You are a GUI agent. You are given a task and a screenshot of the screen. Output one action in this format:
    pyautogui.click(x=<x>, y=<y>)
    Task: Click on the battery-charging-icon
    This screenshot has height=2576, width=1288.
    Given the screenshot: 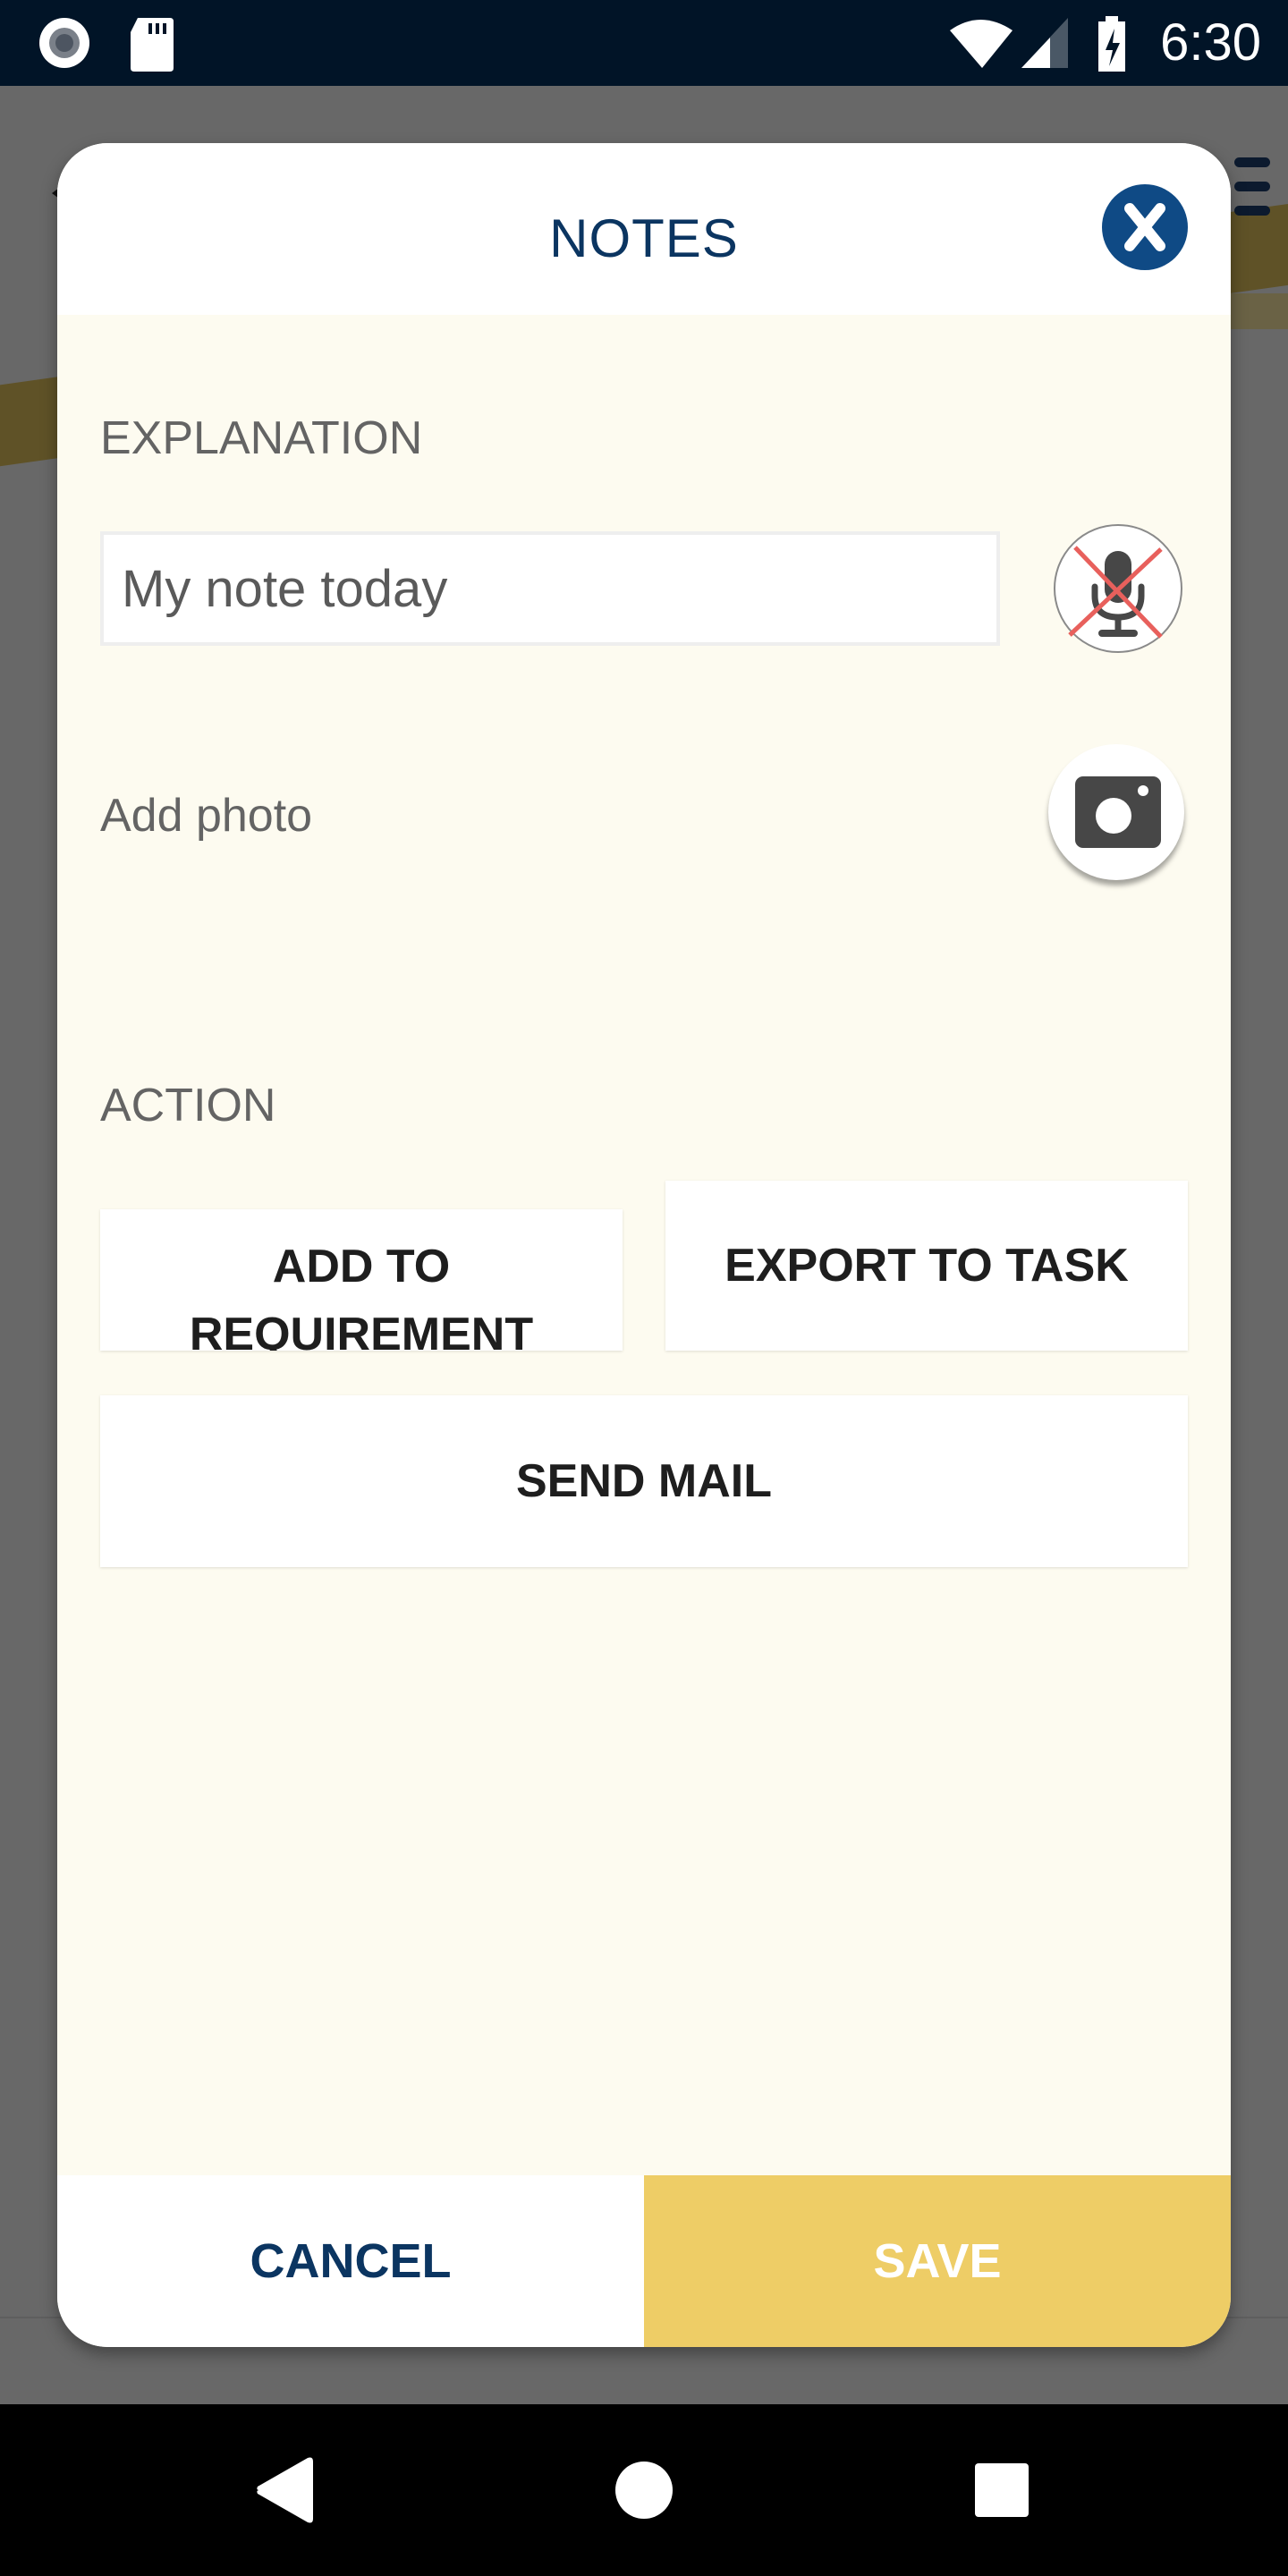 What is the action you would take?
    pyautogui.click(x=1111, y=44)
    